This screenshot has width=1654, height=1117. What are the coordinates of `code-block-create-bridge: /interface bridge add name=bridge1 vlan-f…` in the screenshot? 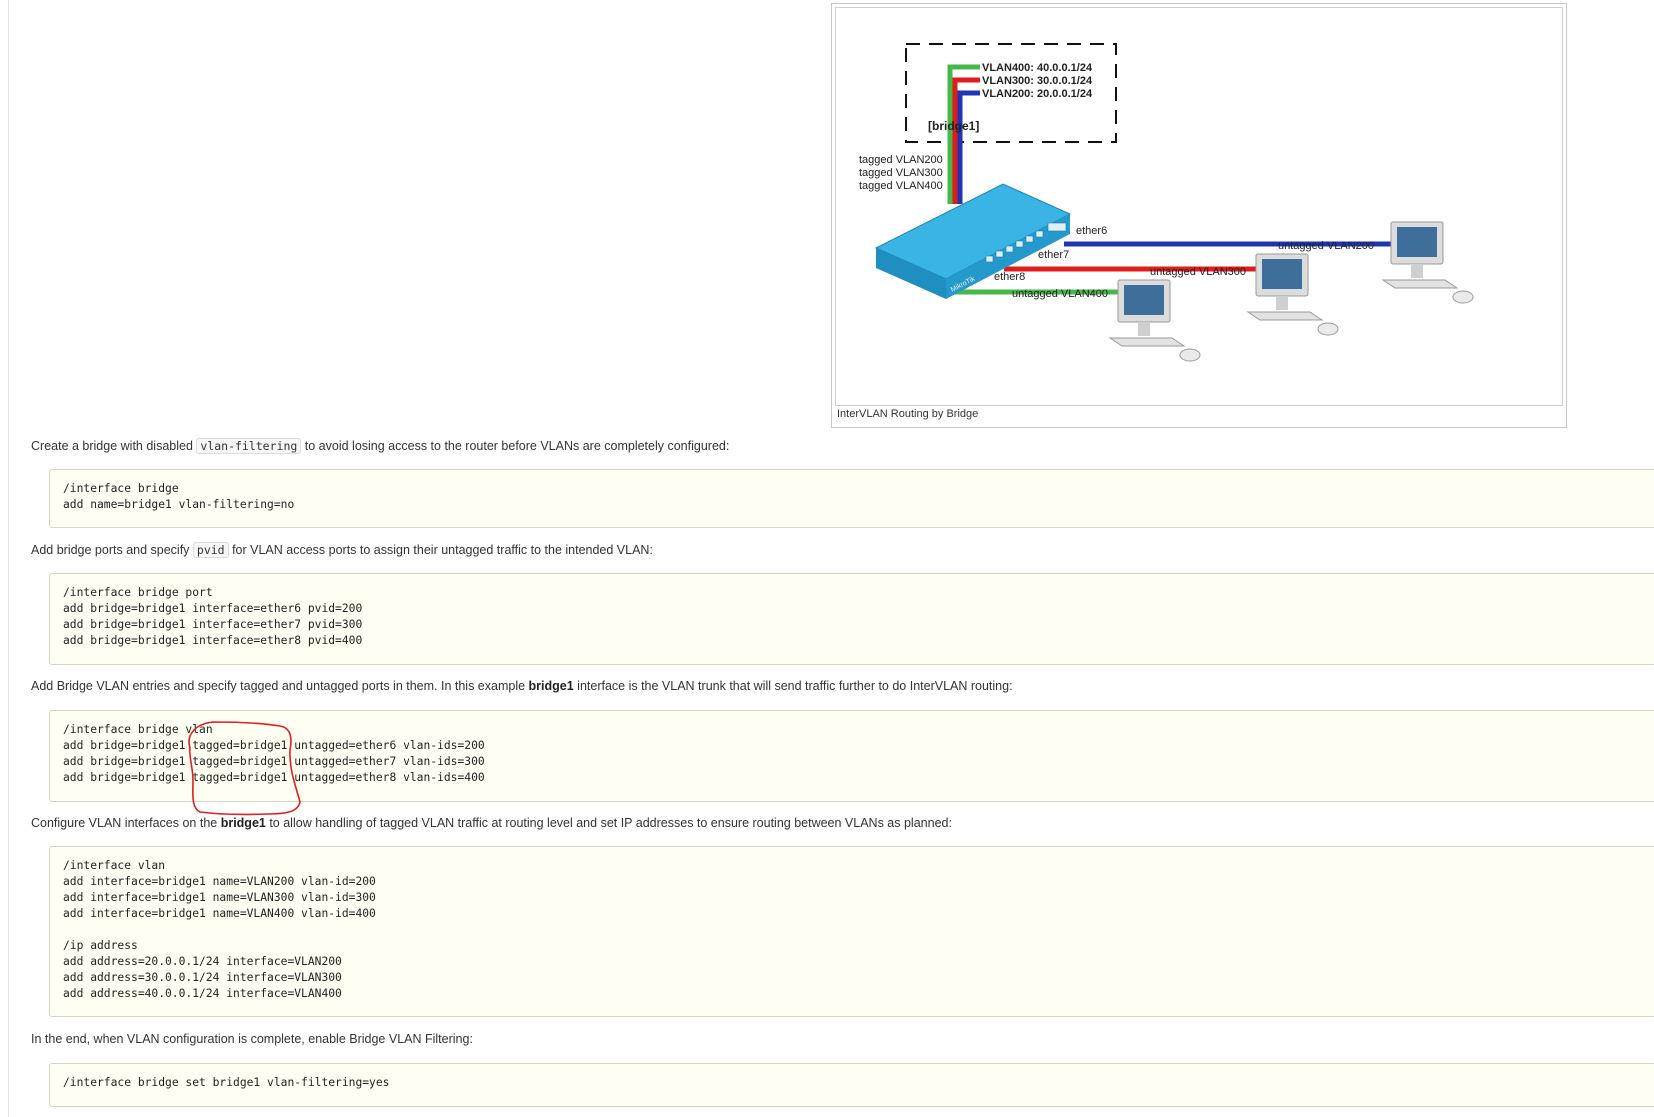 It's located at (851, 498).